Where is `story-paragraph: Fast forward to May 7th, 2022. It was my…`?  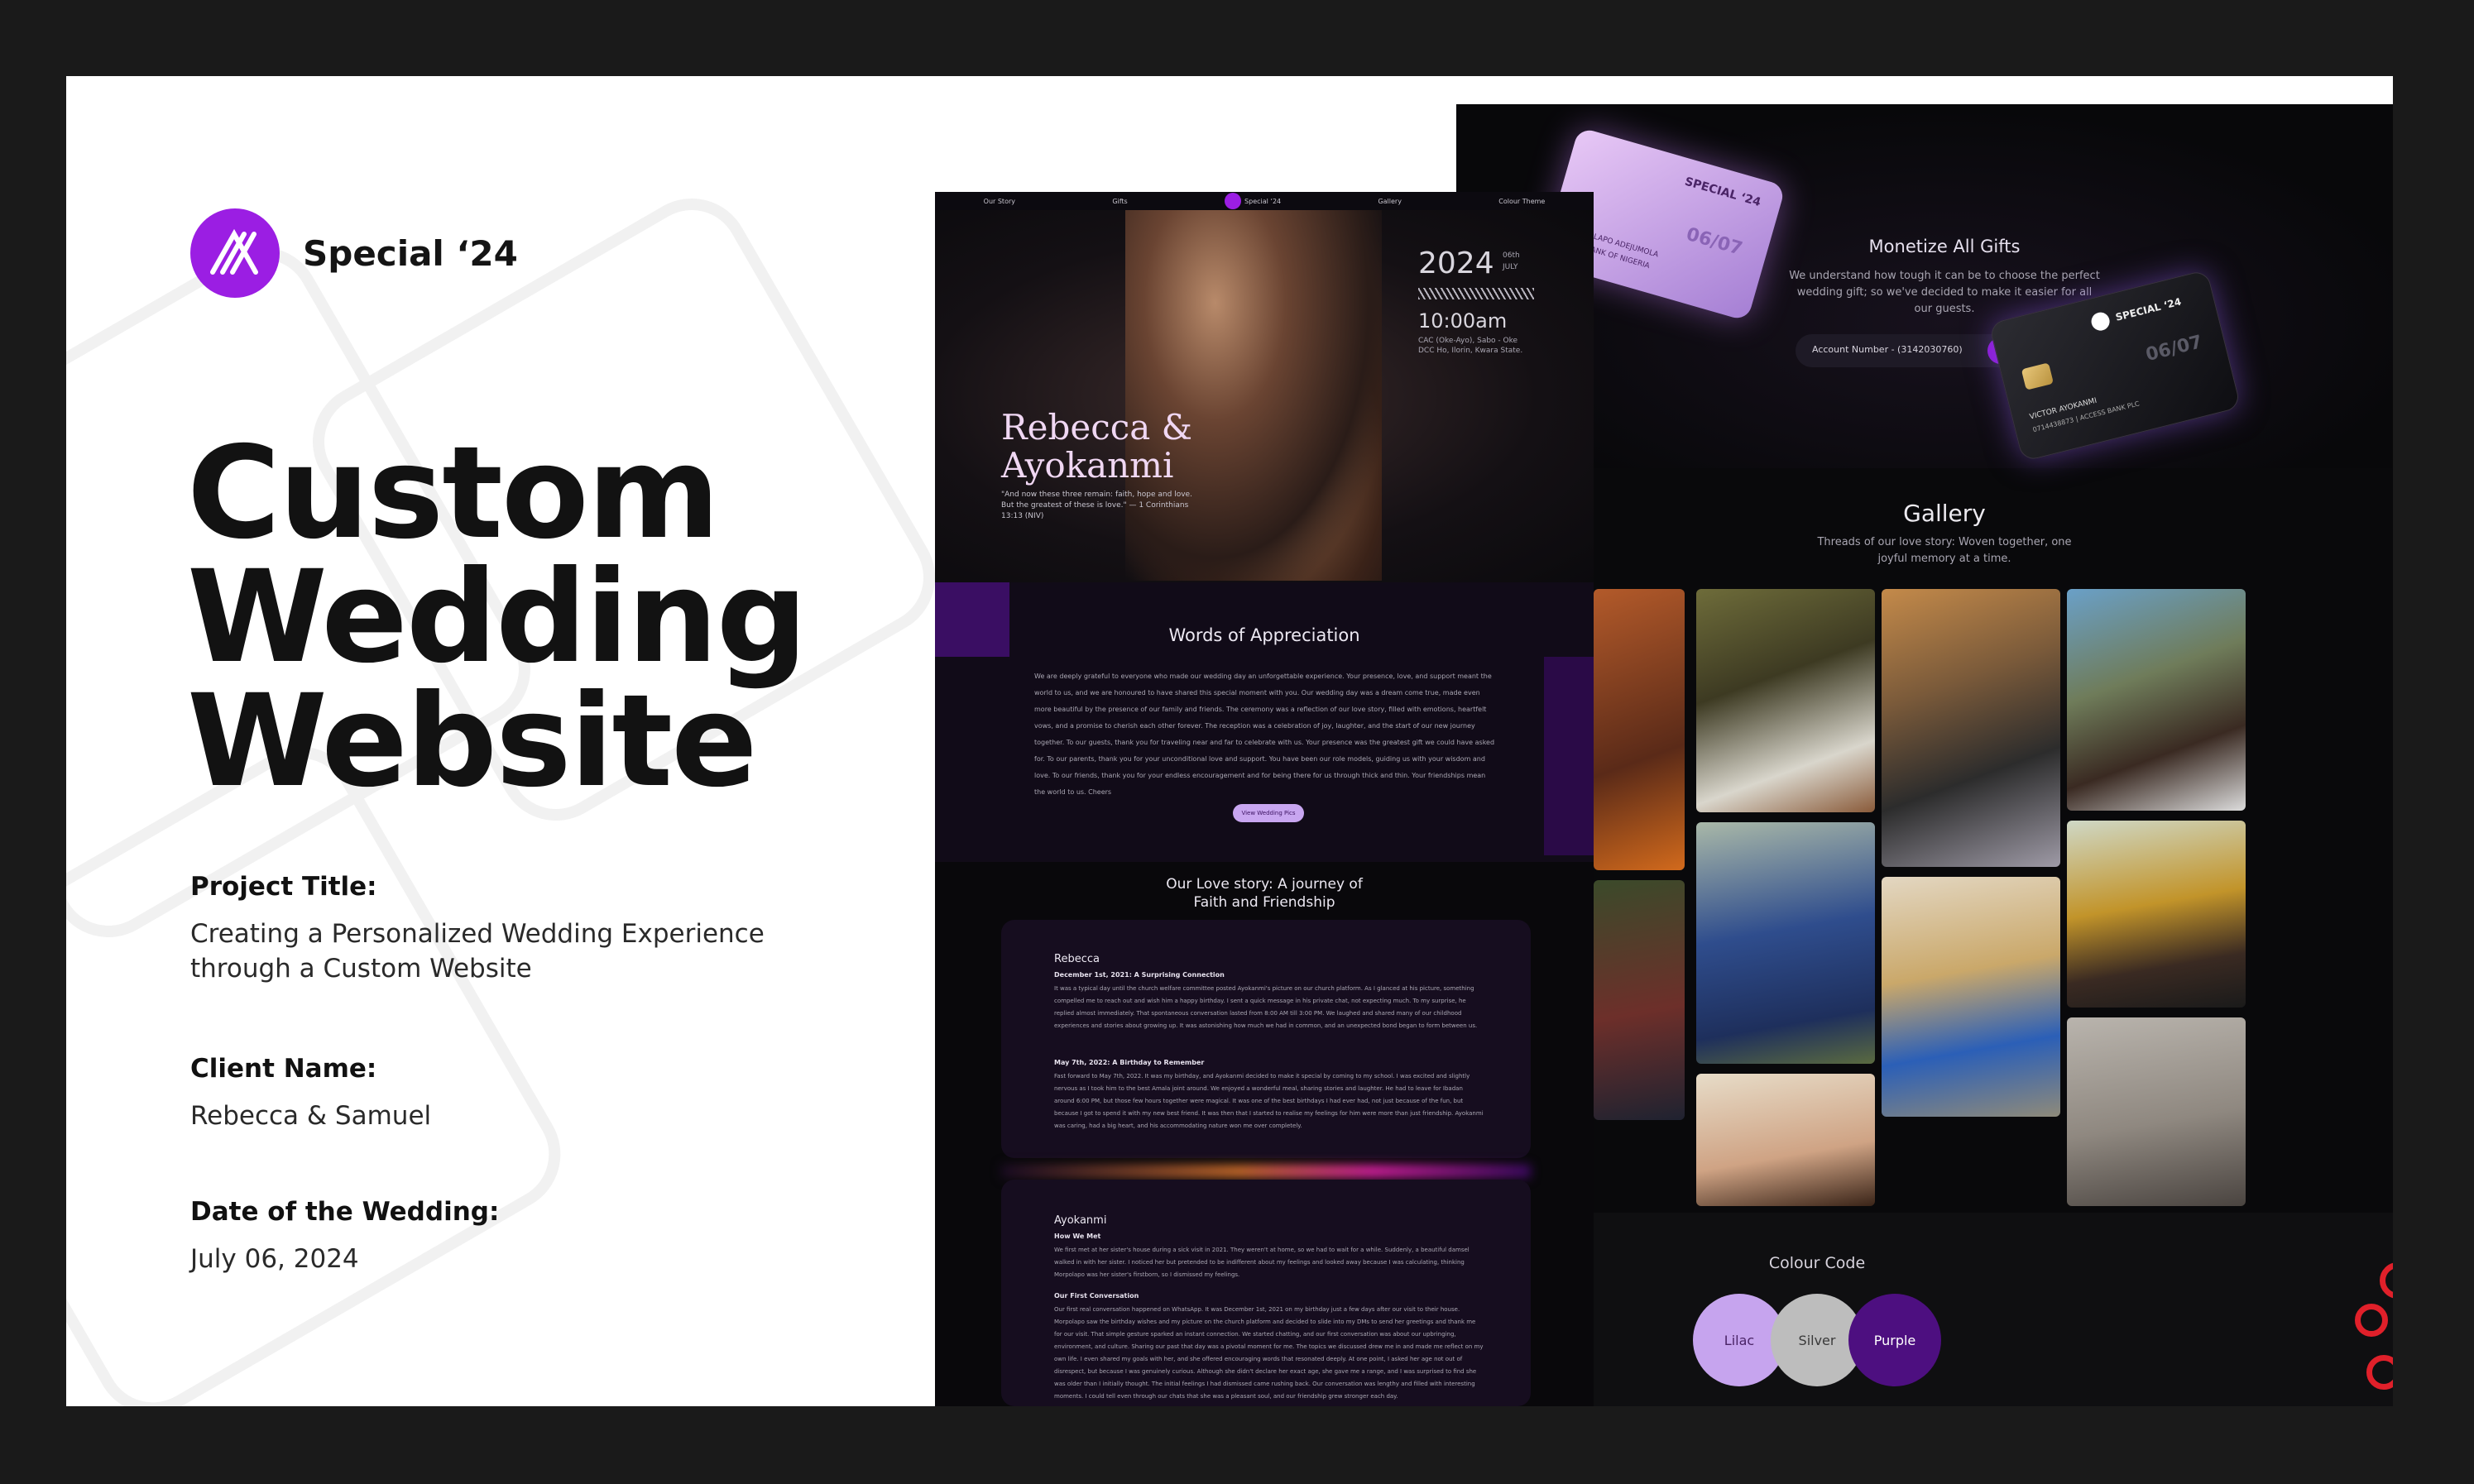
story-paragraph: Fast forward to May 7th, 2022. It was my… is located at coordinates (1269, 1101).